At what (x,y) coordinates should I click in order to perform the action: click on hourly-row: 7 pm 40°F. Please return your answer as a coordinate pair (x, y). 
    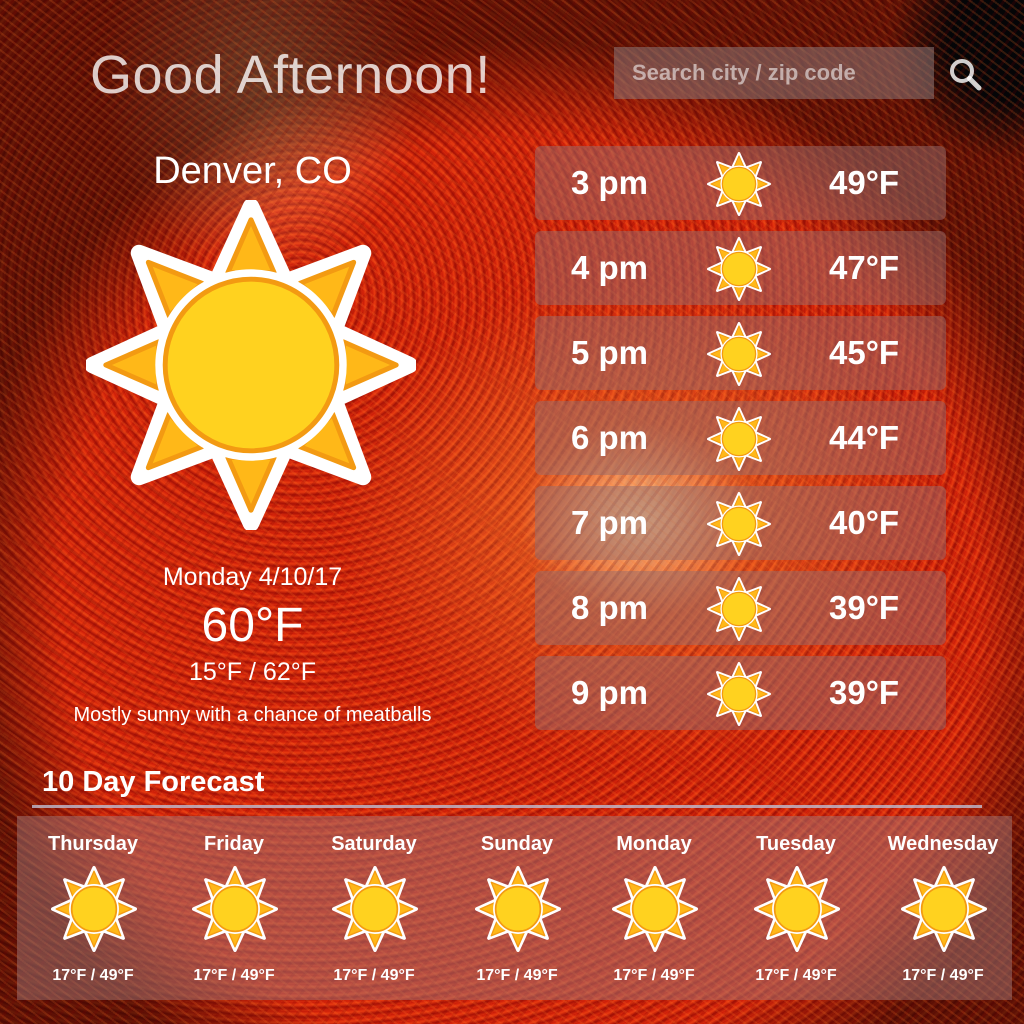
    Looking at the image, I should click on (740, 523).